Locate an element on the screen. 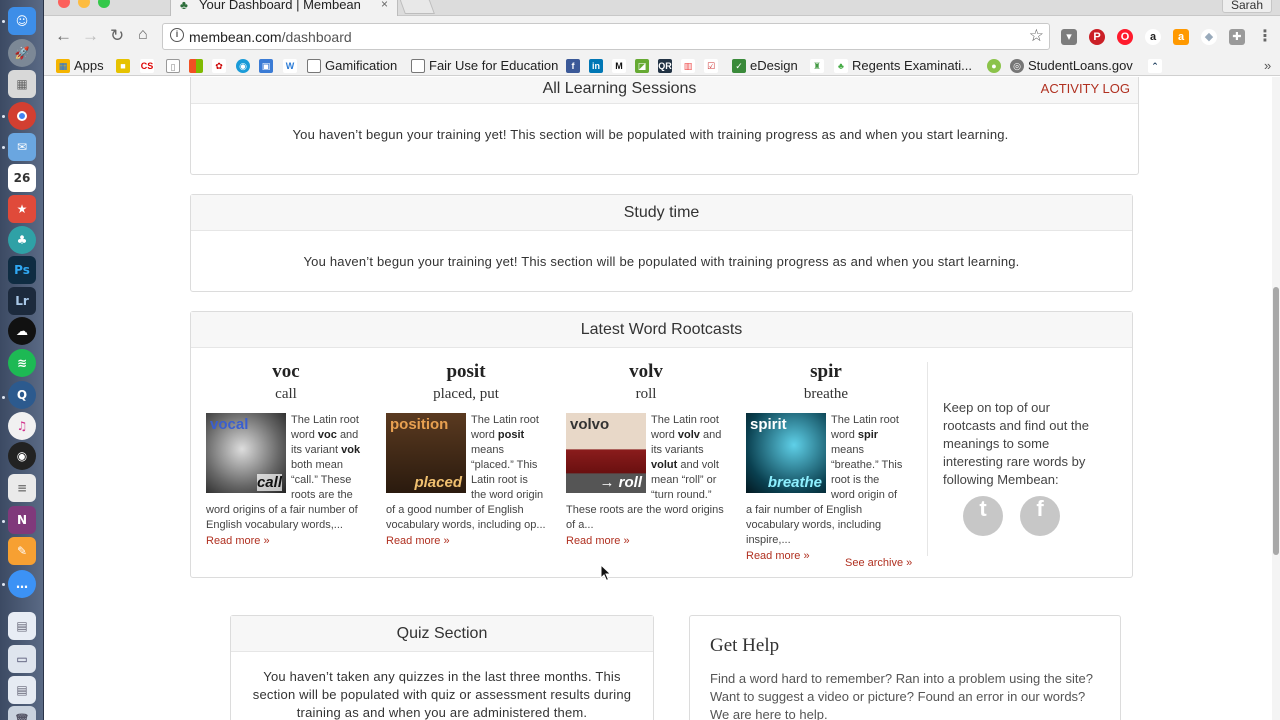 The width and height of the screenshot is (1280, 720). bookmark-fair-use: Fair Use for Education is located at coordinates (484, 65).